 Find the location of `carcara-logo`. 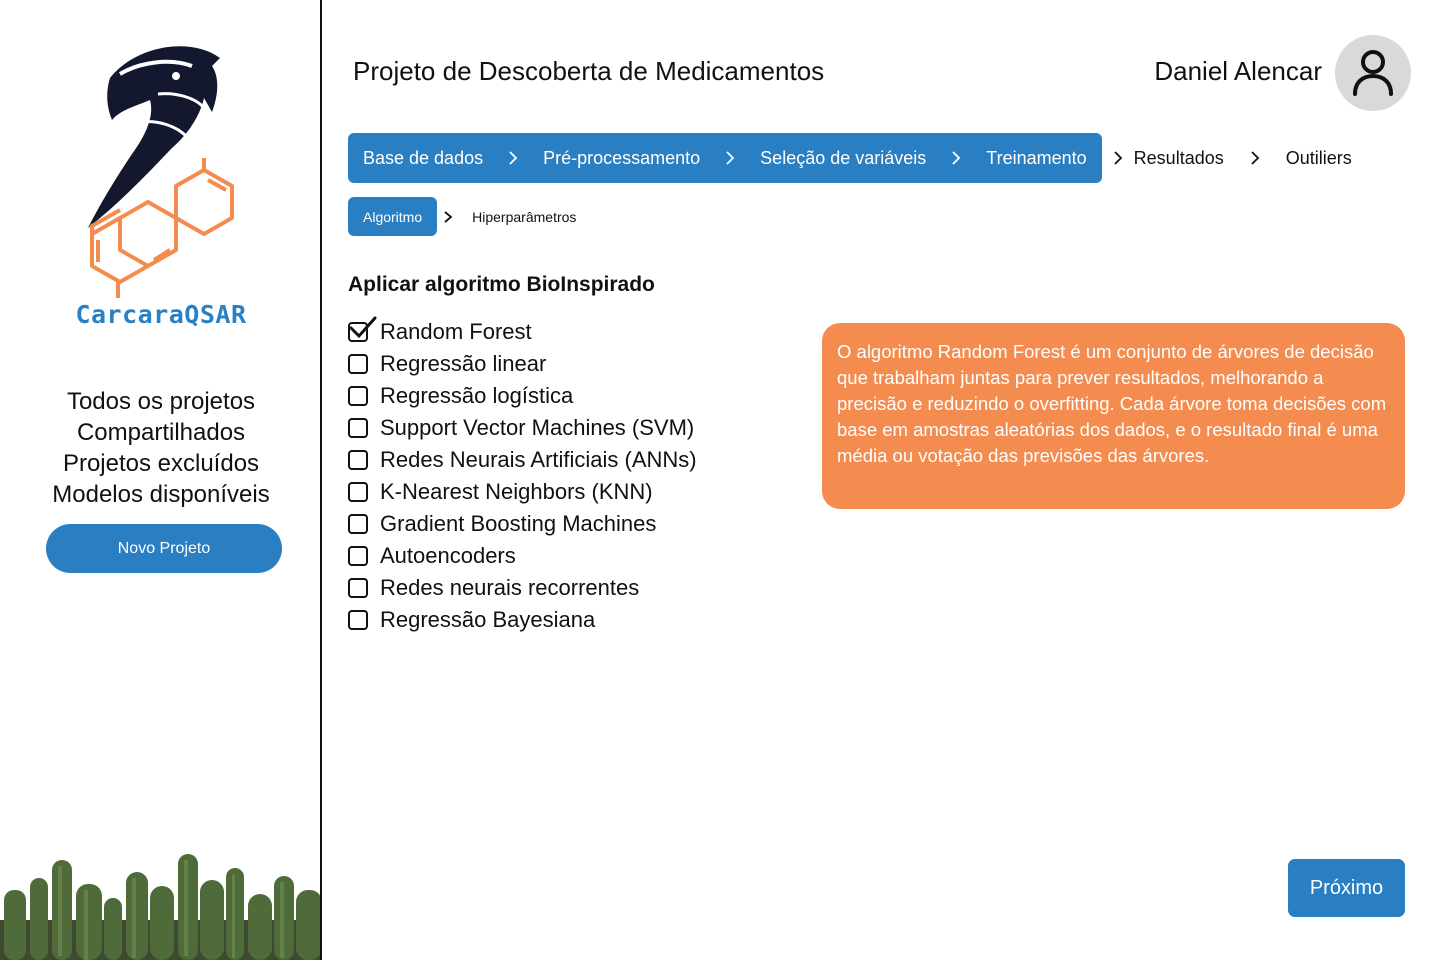

carcara-logo is located at coordinates (161, 172).